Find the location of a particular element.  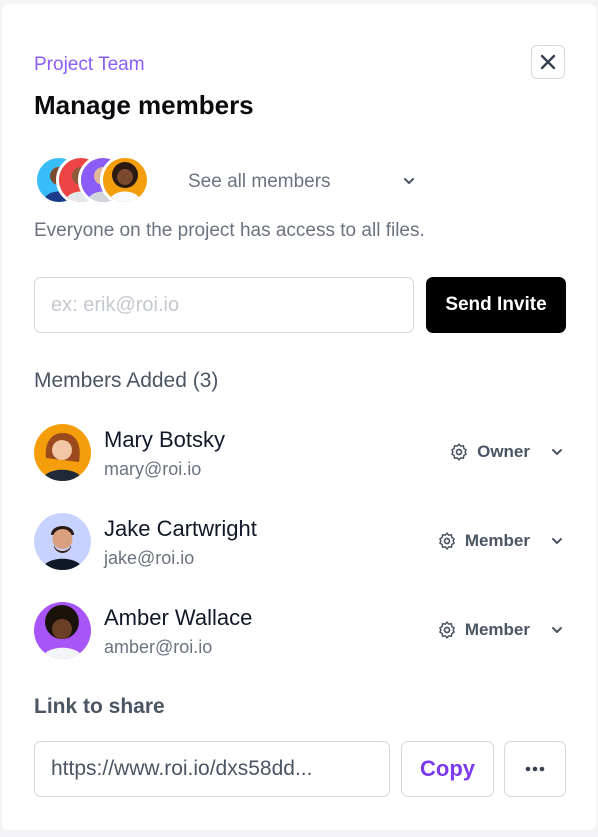

see-all-members-link: See all members is located at coordinates (259, 182).